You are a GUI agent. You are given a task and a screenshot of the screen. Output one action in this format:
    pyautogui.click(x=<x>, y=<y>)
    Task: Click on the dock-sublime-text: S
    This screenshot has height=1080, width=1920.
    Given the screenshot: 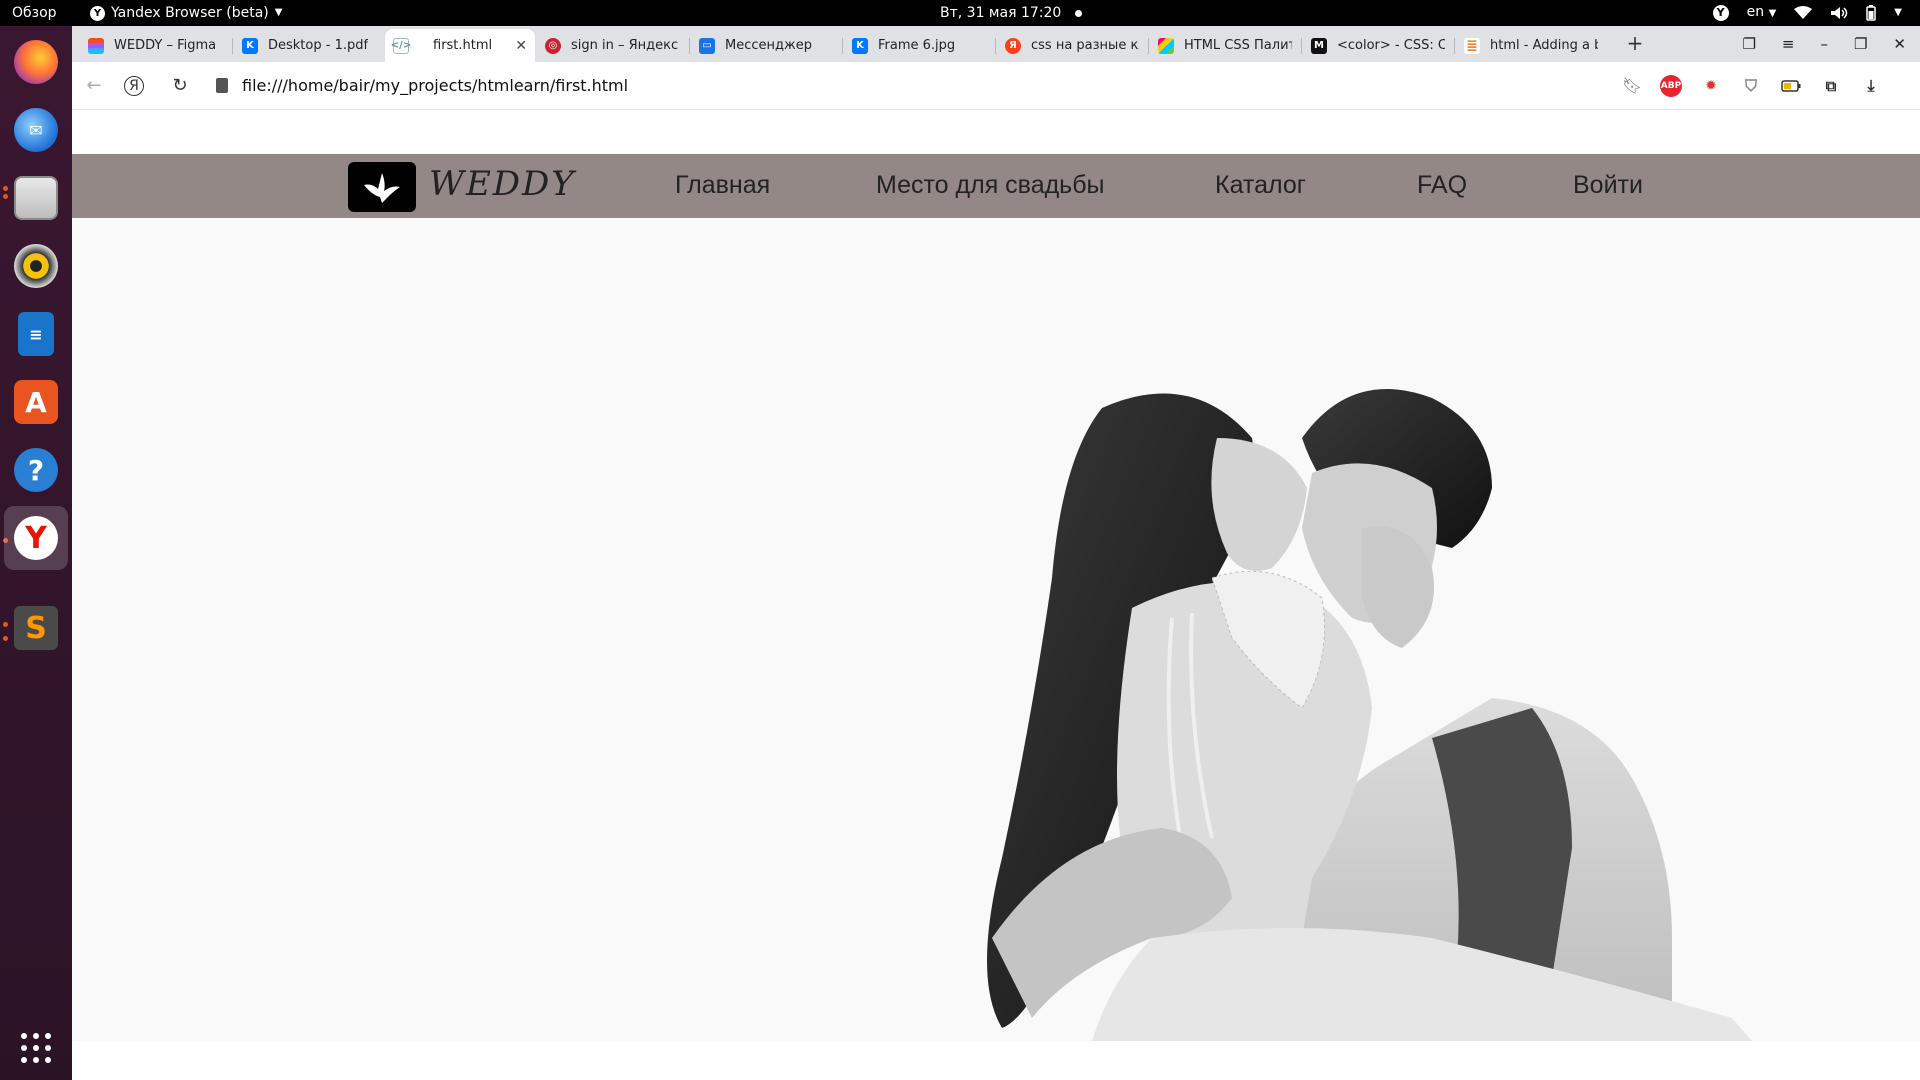 What is the action you would take?
    pyautogui.click(x=36, y=628)
    